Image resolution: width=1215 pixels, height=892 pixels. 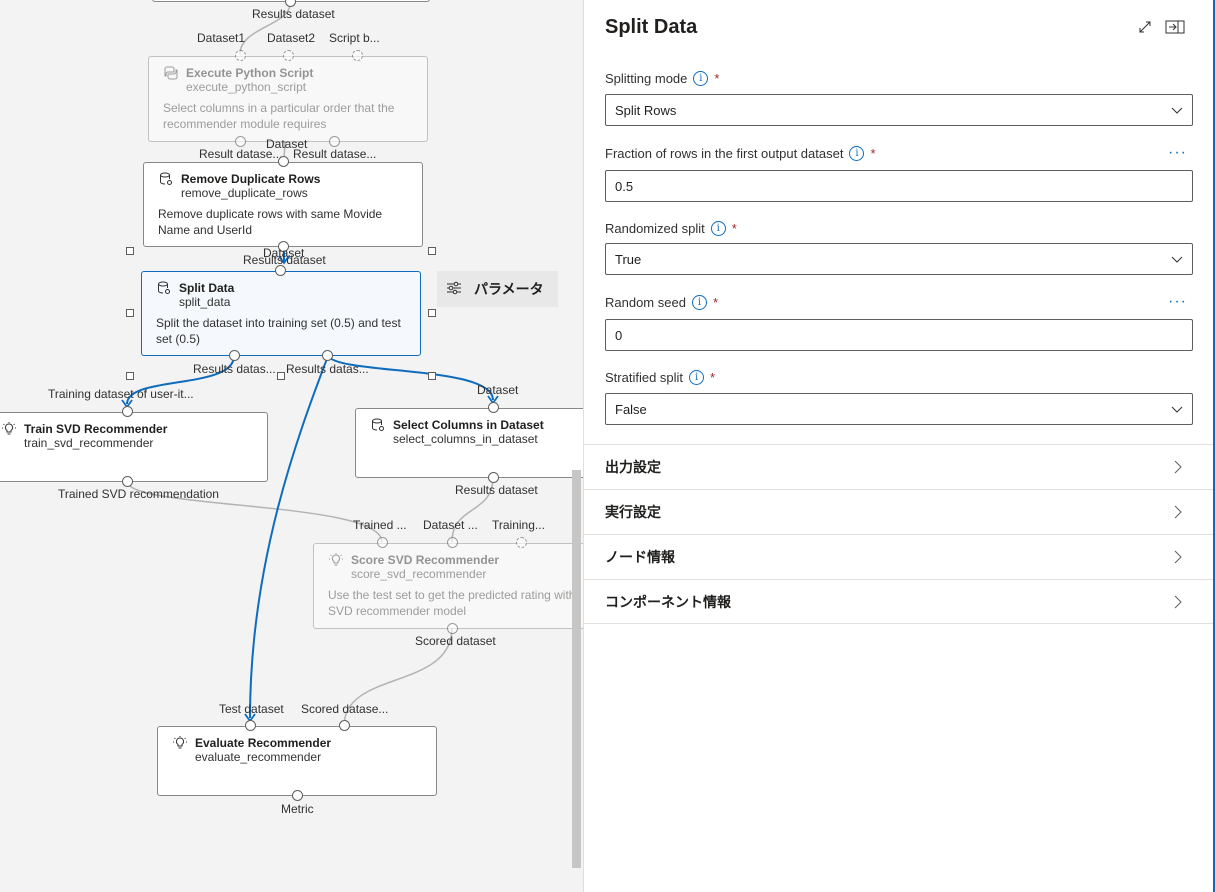 I want to click on random-seed-label: Random seed i *, so click(x=662, y=302).